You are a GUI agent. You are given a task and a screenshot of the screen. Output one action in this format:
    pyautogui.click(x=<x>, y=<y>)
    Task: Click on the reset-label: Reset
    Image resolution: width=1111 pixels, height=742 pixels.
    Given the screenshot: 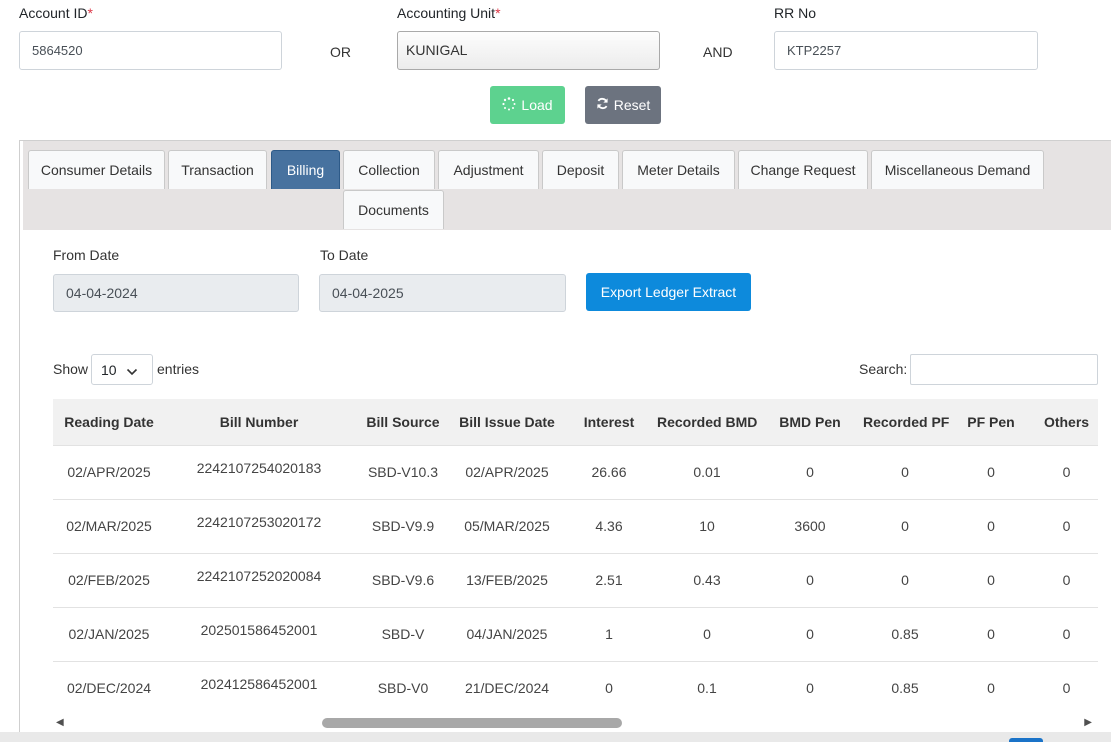 What is the action you would take?
    pyautogui.click(x=632, y=105)
    